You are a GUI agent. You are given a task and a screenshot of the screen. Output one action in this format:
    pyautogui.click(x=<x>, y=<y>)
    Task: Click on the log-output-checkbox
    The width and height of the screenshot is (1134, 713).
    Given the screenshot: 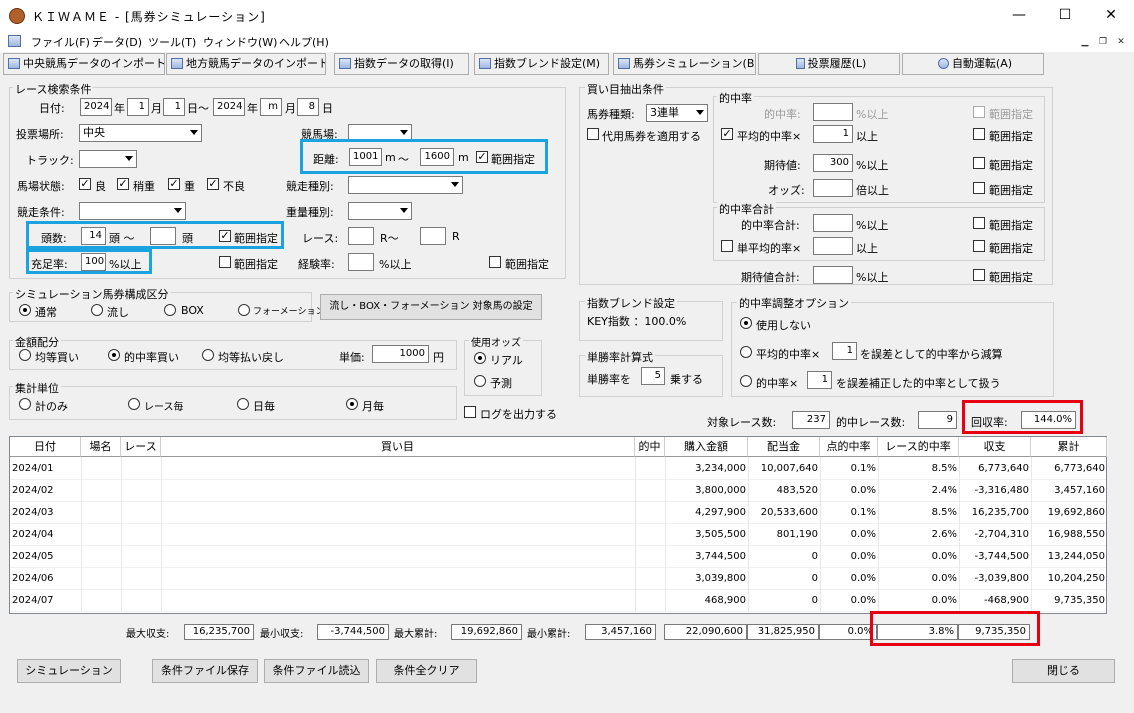 What is the action you would take?
    pyautogui.click(x=470, y=412)
    